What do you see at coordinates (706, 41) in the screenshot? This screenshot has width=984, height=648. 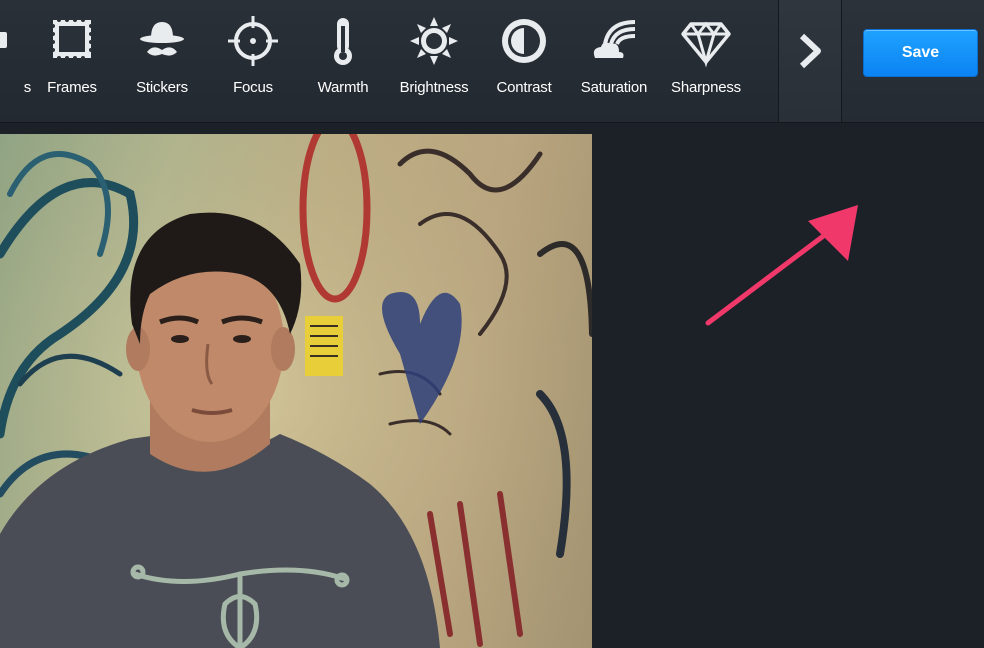 I see `diamond-icon` at bounding box center [706, 41].